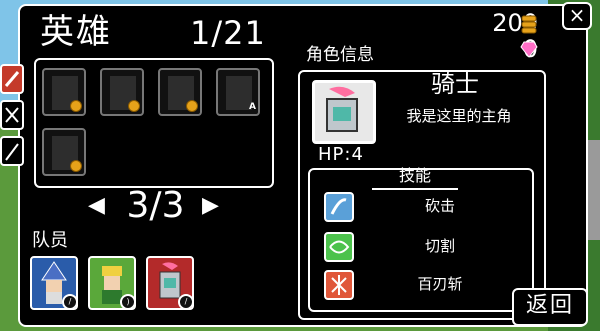 This screenshot has height=331, width=600. Describe the element at coordinates (210, 206) in the screenshot. I see `next-page-arrow-icon: ▶` at that location.